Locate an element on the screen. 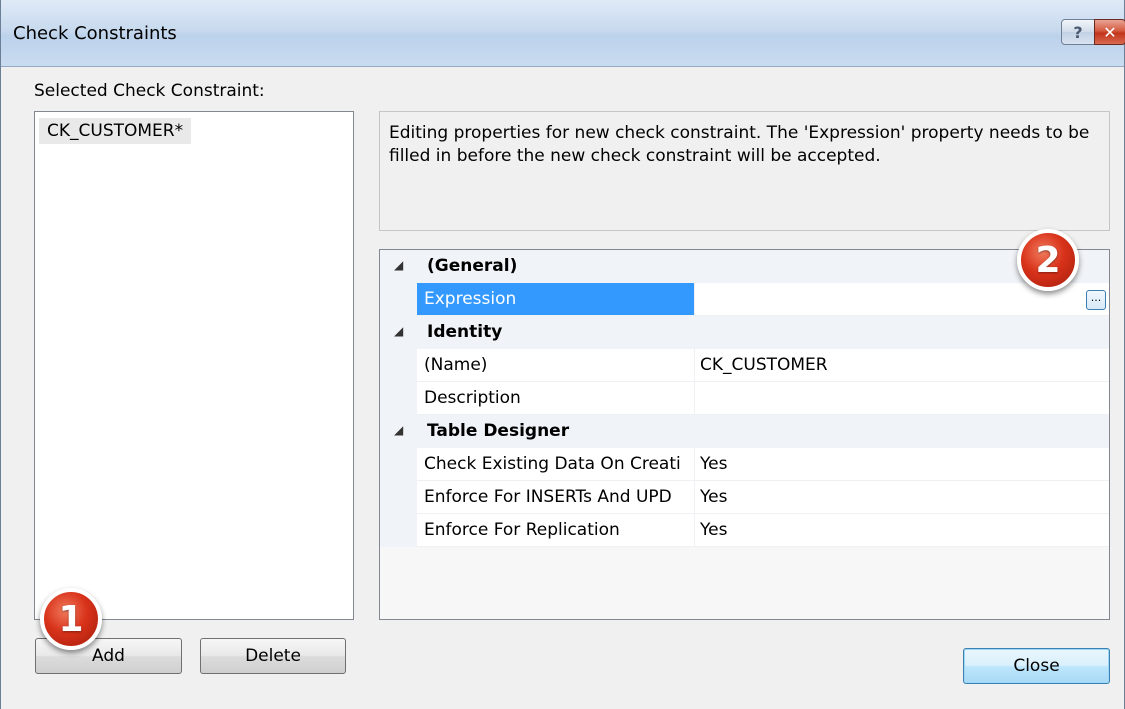 Image resolution: width=1125 pixels, height=709 pixels. property-row-name: (Name) CK_CUSTOMER is located at coordinates (744, 365).